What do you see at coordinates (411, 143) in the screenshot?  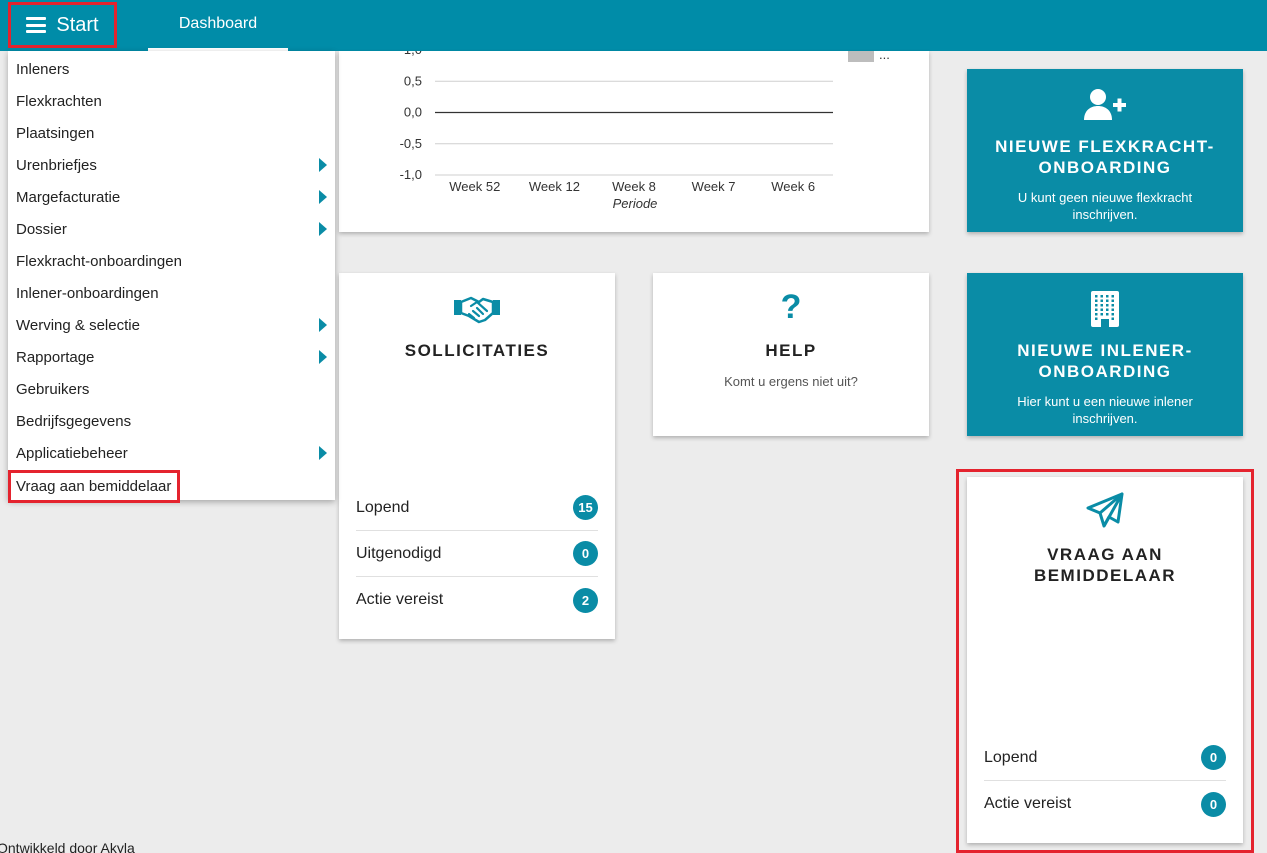 I see `chart-y-tick-label: -0,5` at bounding box center [411, 143].